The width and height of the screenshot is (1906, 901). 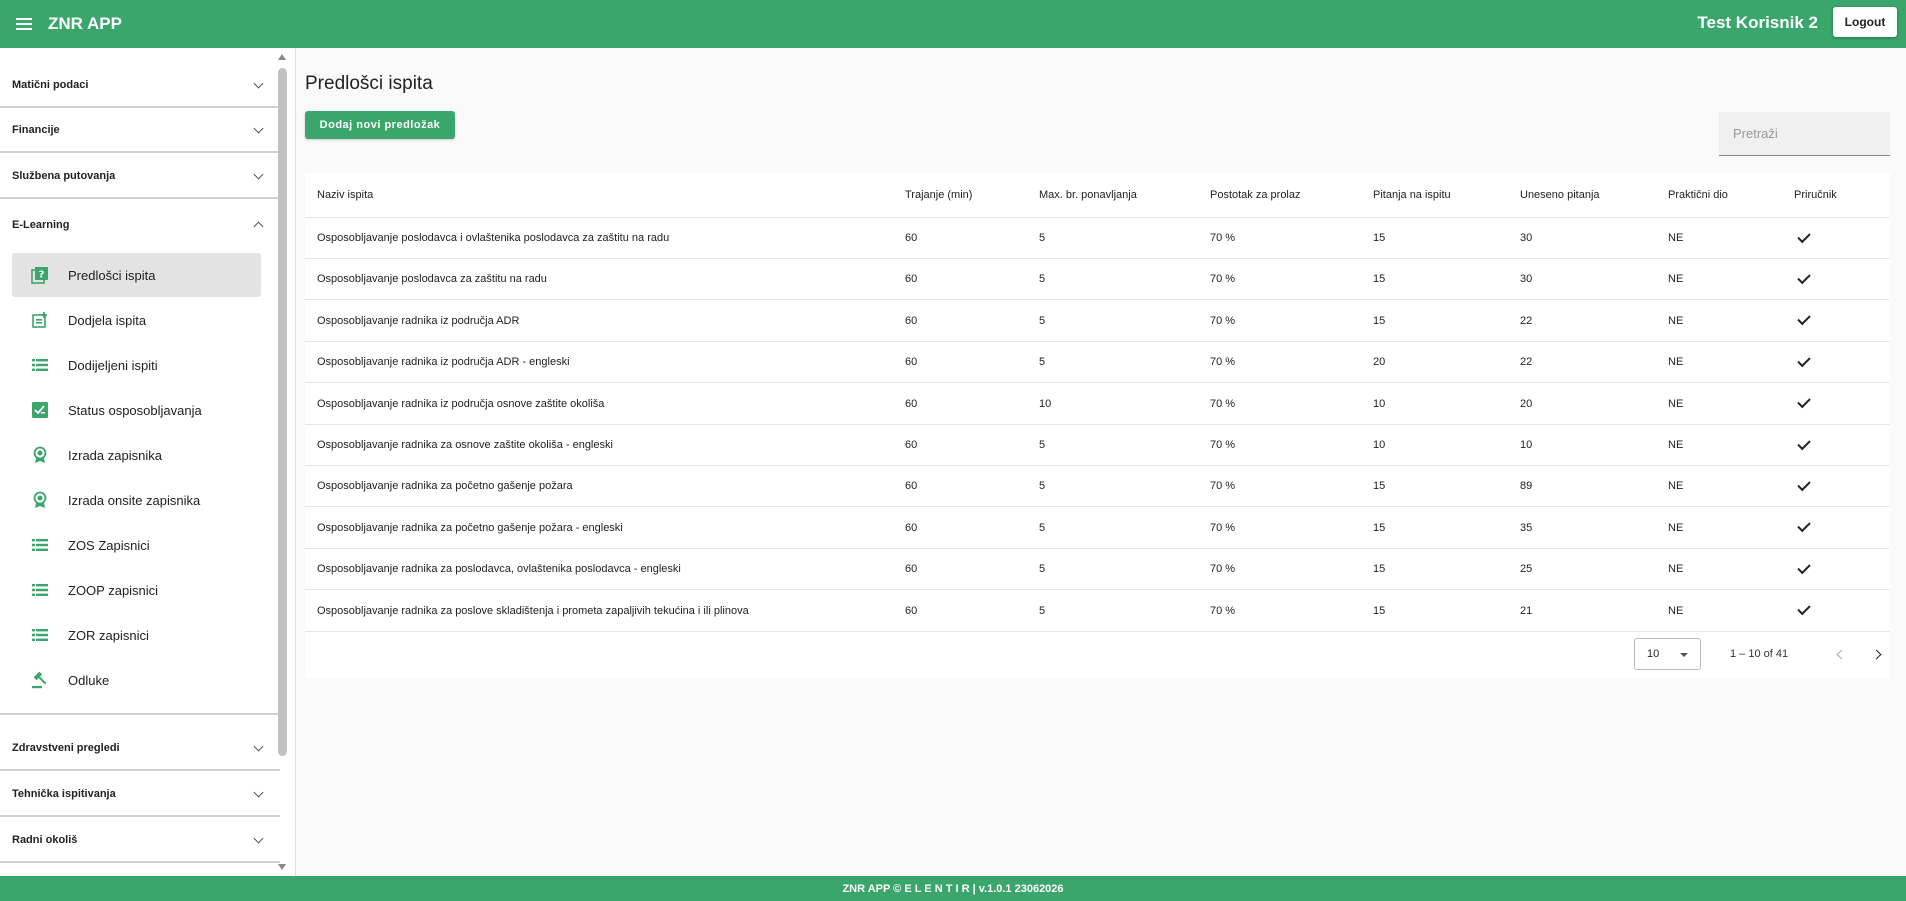 What do you see at coordinates (282, 412) in the screenshot?
I see `scrollbar-thumb` at bounding box center [282, 412].